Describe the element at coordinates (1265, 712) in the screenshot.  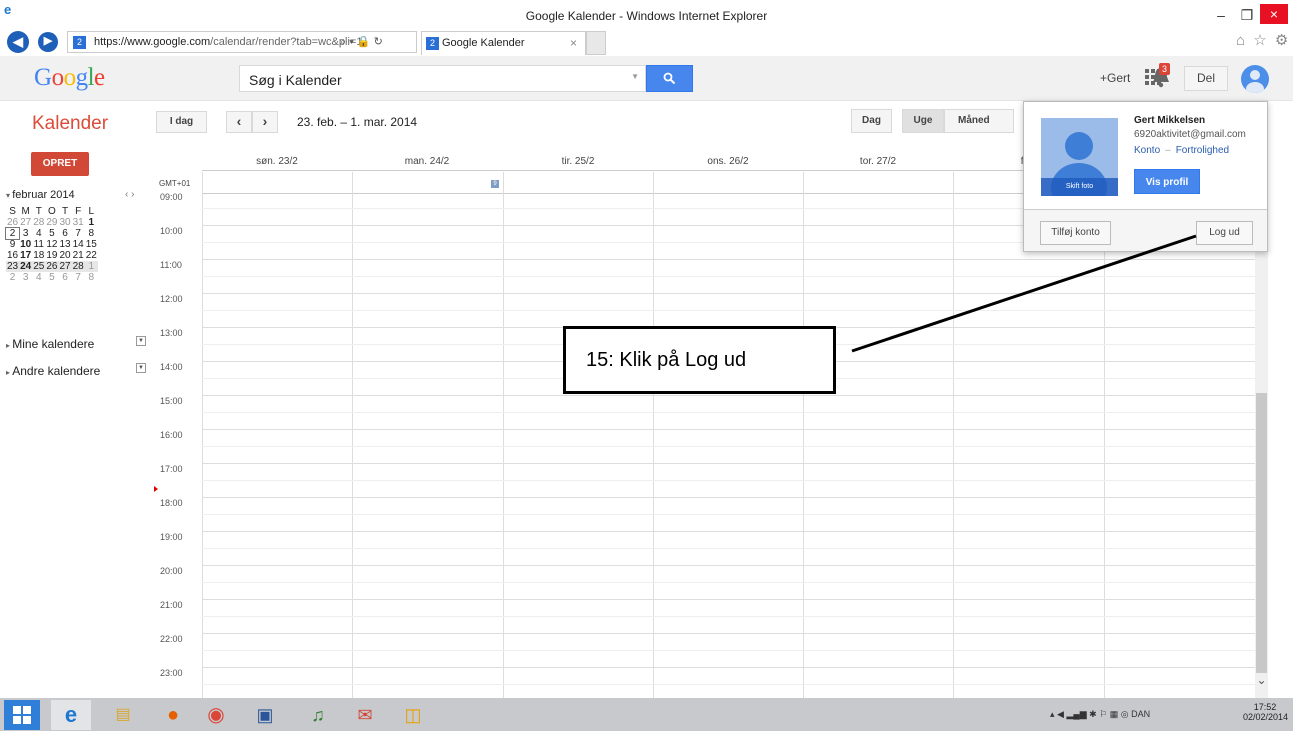
I see `system-clock: 17:52 02/02/2014` at that location.